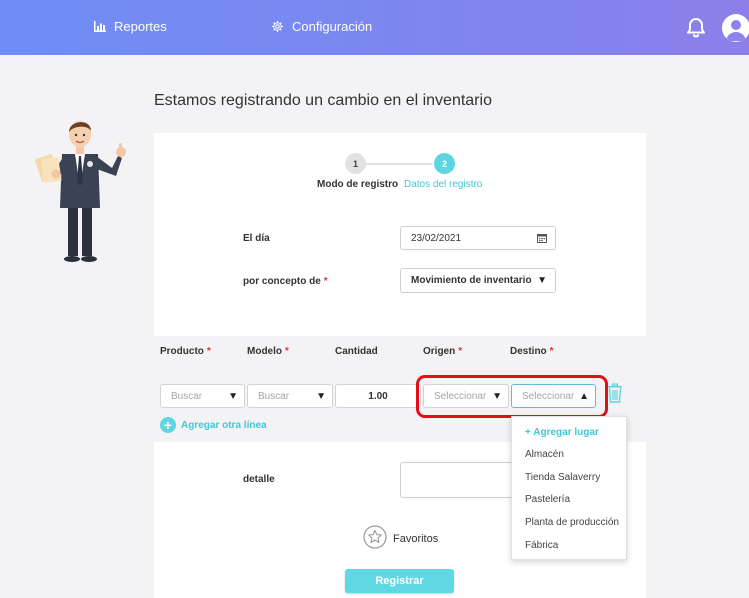  I want to click on calendar-icon, so click(542, 239).